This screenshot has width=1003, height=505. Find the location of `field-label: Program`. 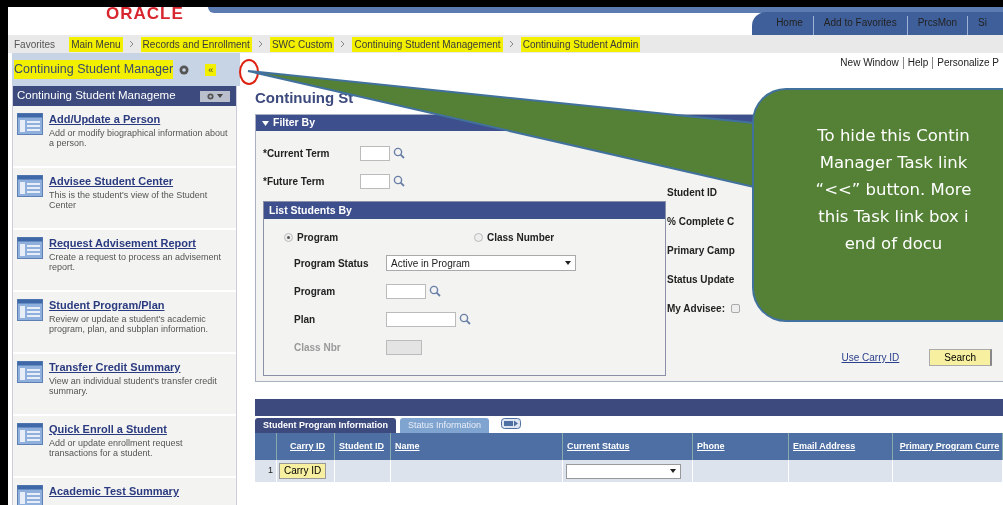

field-label: Program is located at coordinates (315, 291).